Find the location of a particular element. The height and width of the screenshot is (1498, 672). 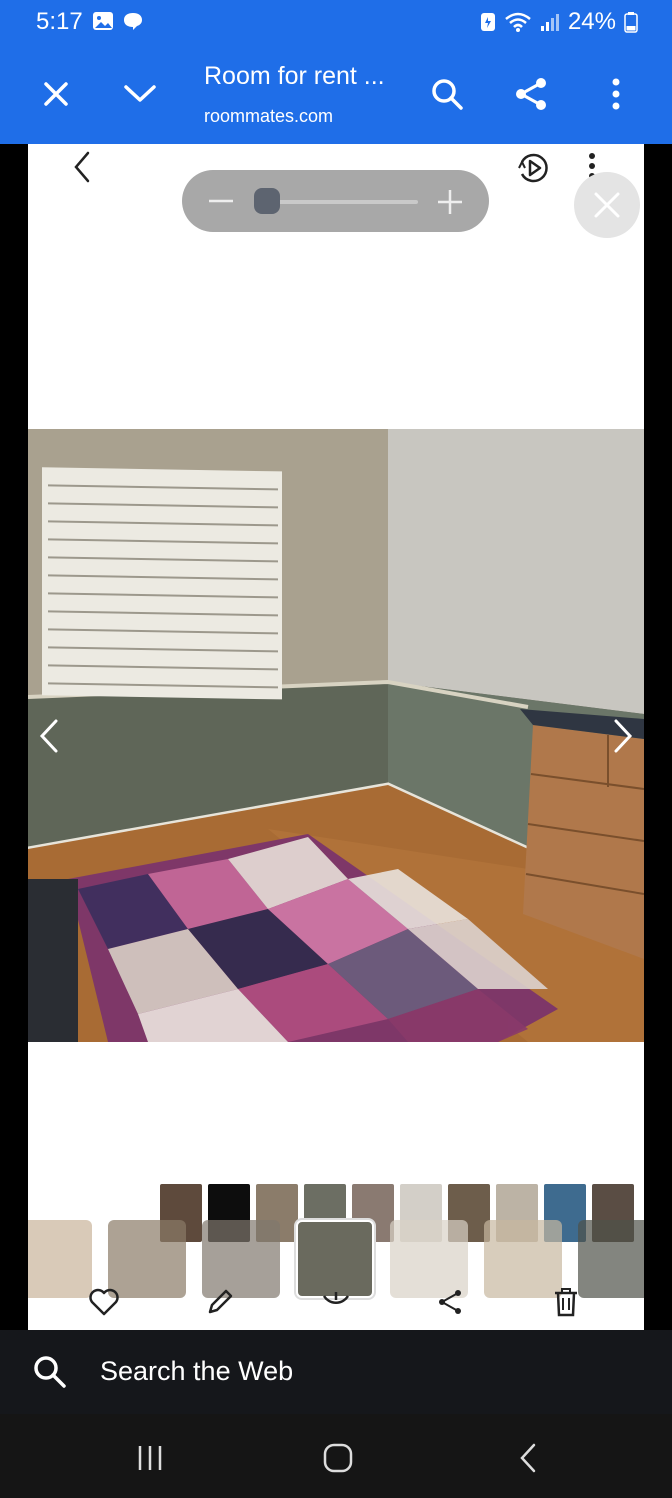

search-web-label: Search the Web is located at coordinates (197, 1371).